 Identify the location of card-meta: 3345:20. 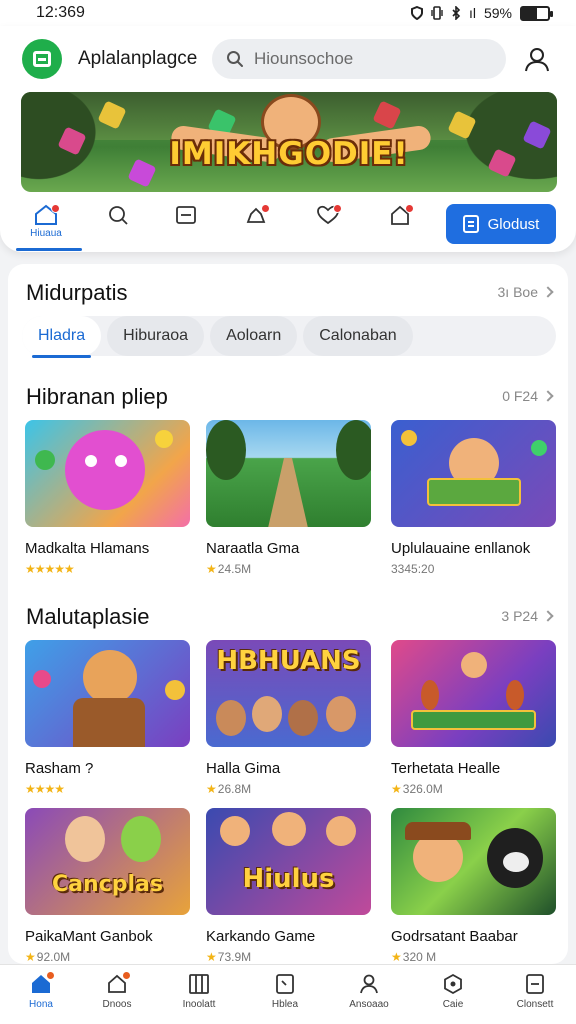
(413, 569).